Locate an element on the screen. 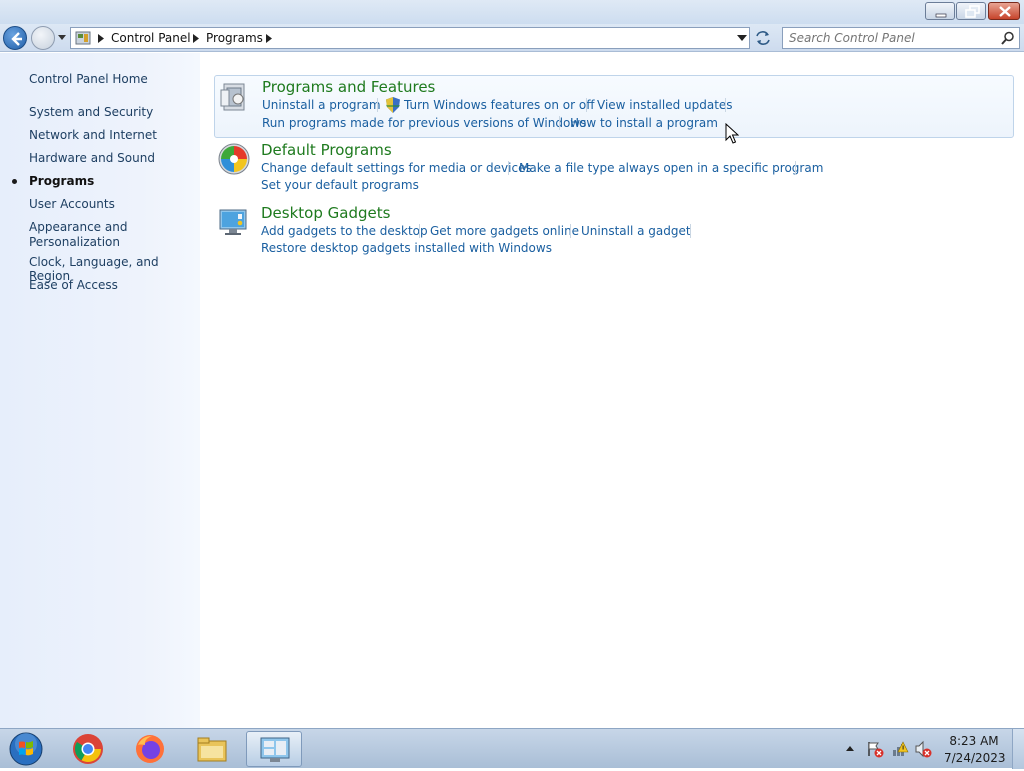 The image size is (1024, 771). nav-item-system-security: System and Security is located at coordinates (91, 112).